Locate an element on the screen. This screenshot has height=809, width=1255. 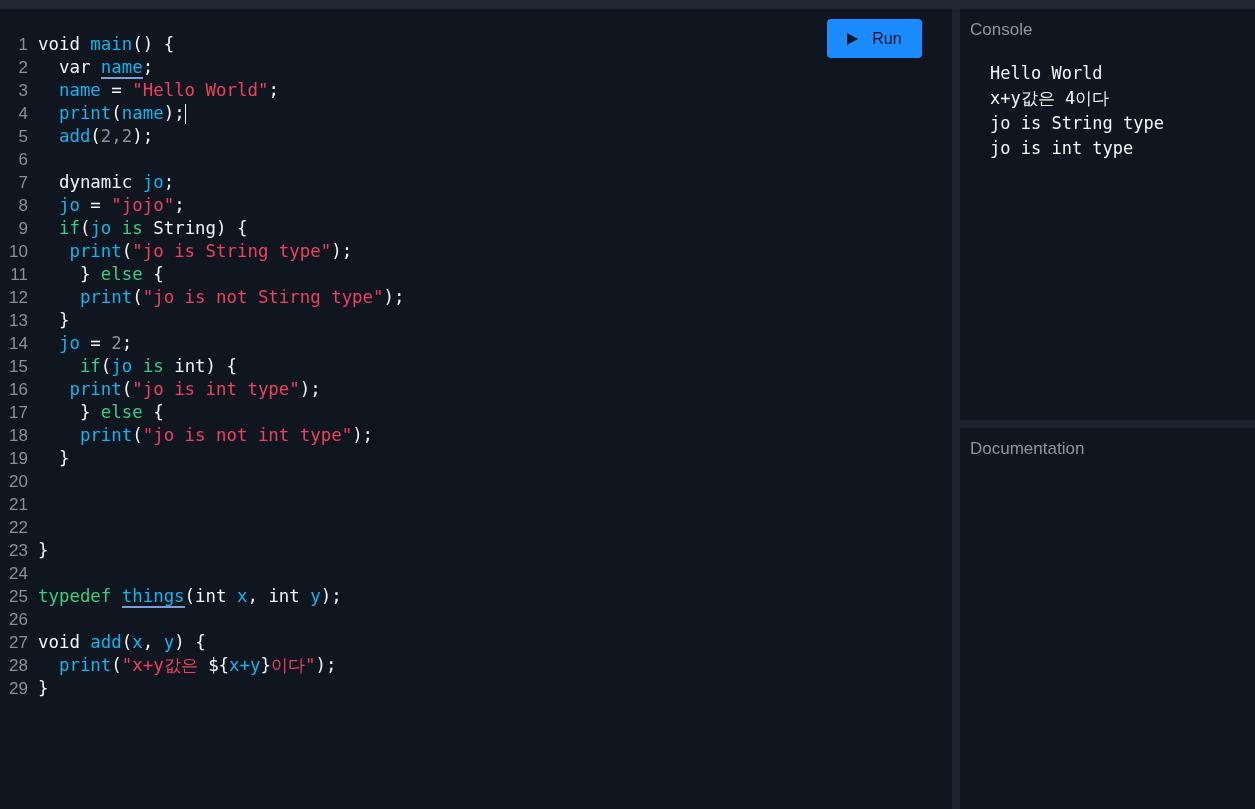
code-token: "jojo" is located at coordinates (143, 205).